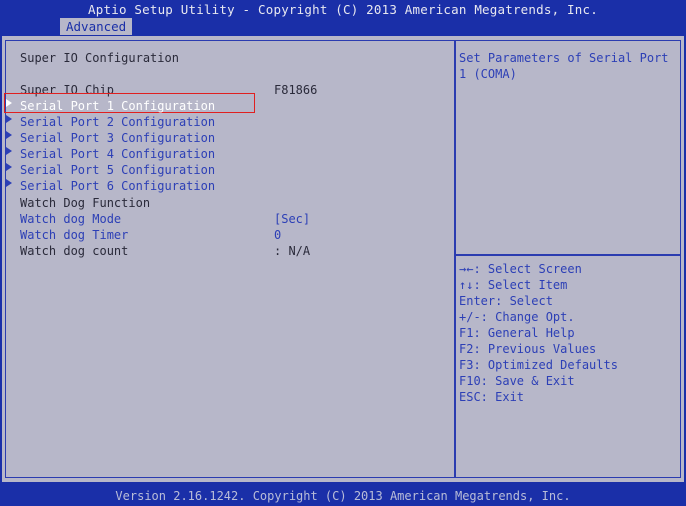  I want to click on key-hint-change-opt: +/-: Change Opt., so click(517, 317).